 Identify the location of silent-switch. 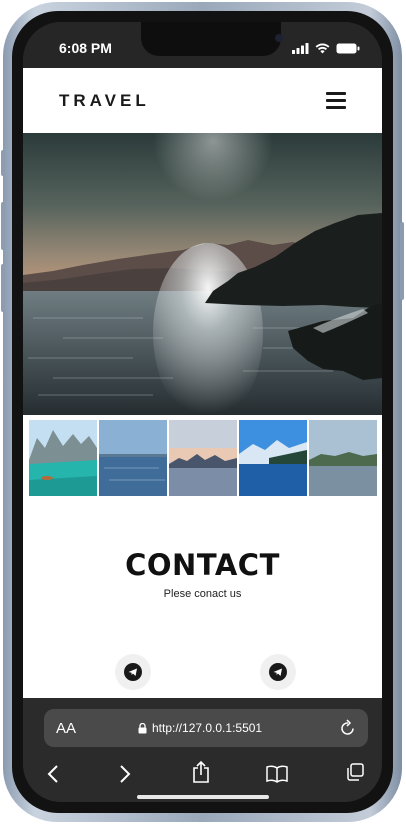
(3, 163).